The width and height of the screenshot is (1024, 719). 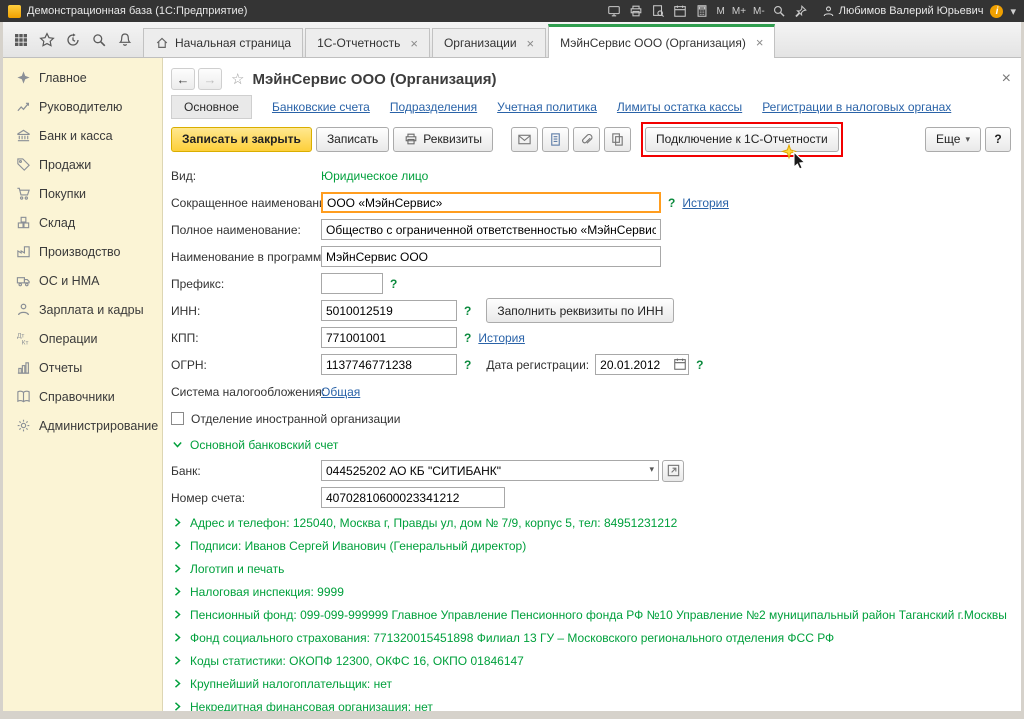 I want to click on sidebar-item-warehouse: Склад, so click(x=82, y=222).